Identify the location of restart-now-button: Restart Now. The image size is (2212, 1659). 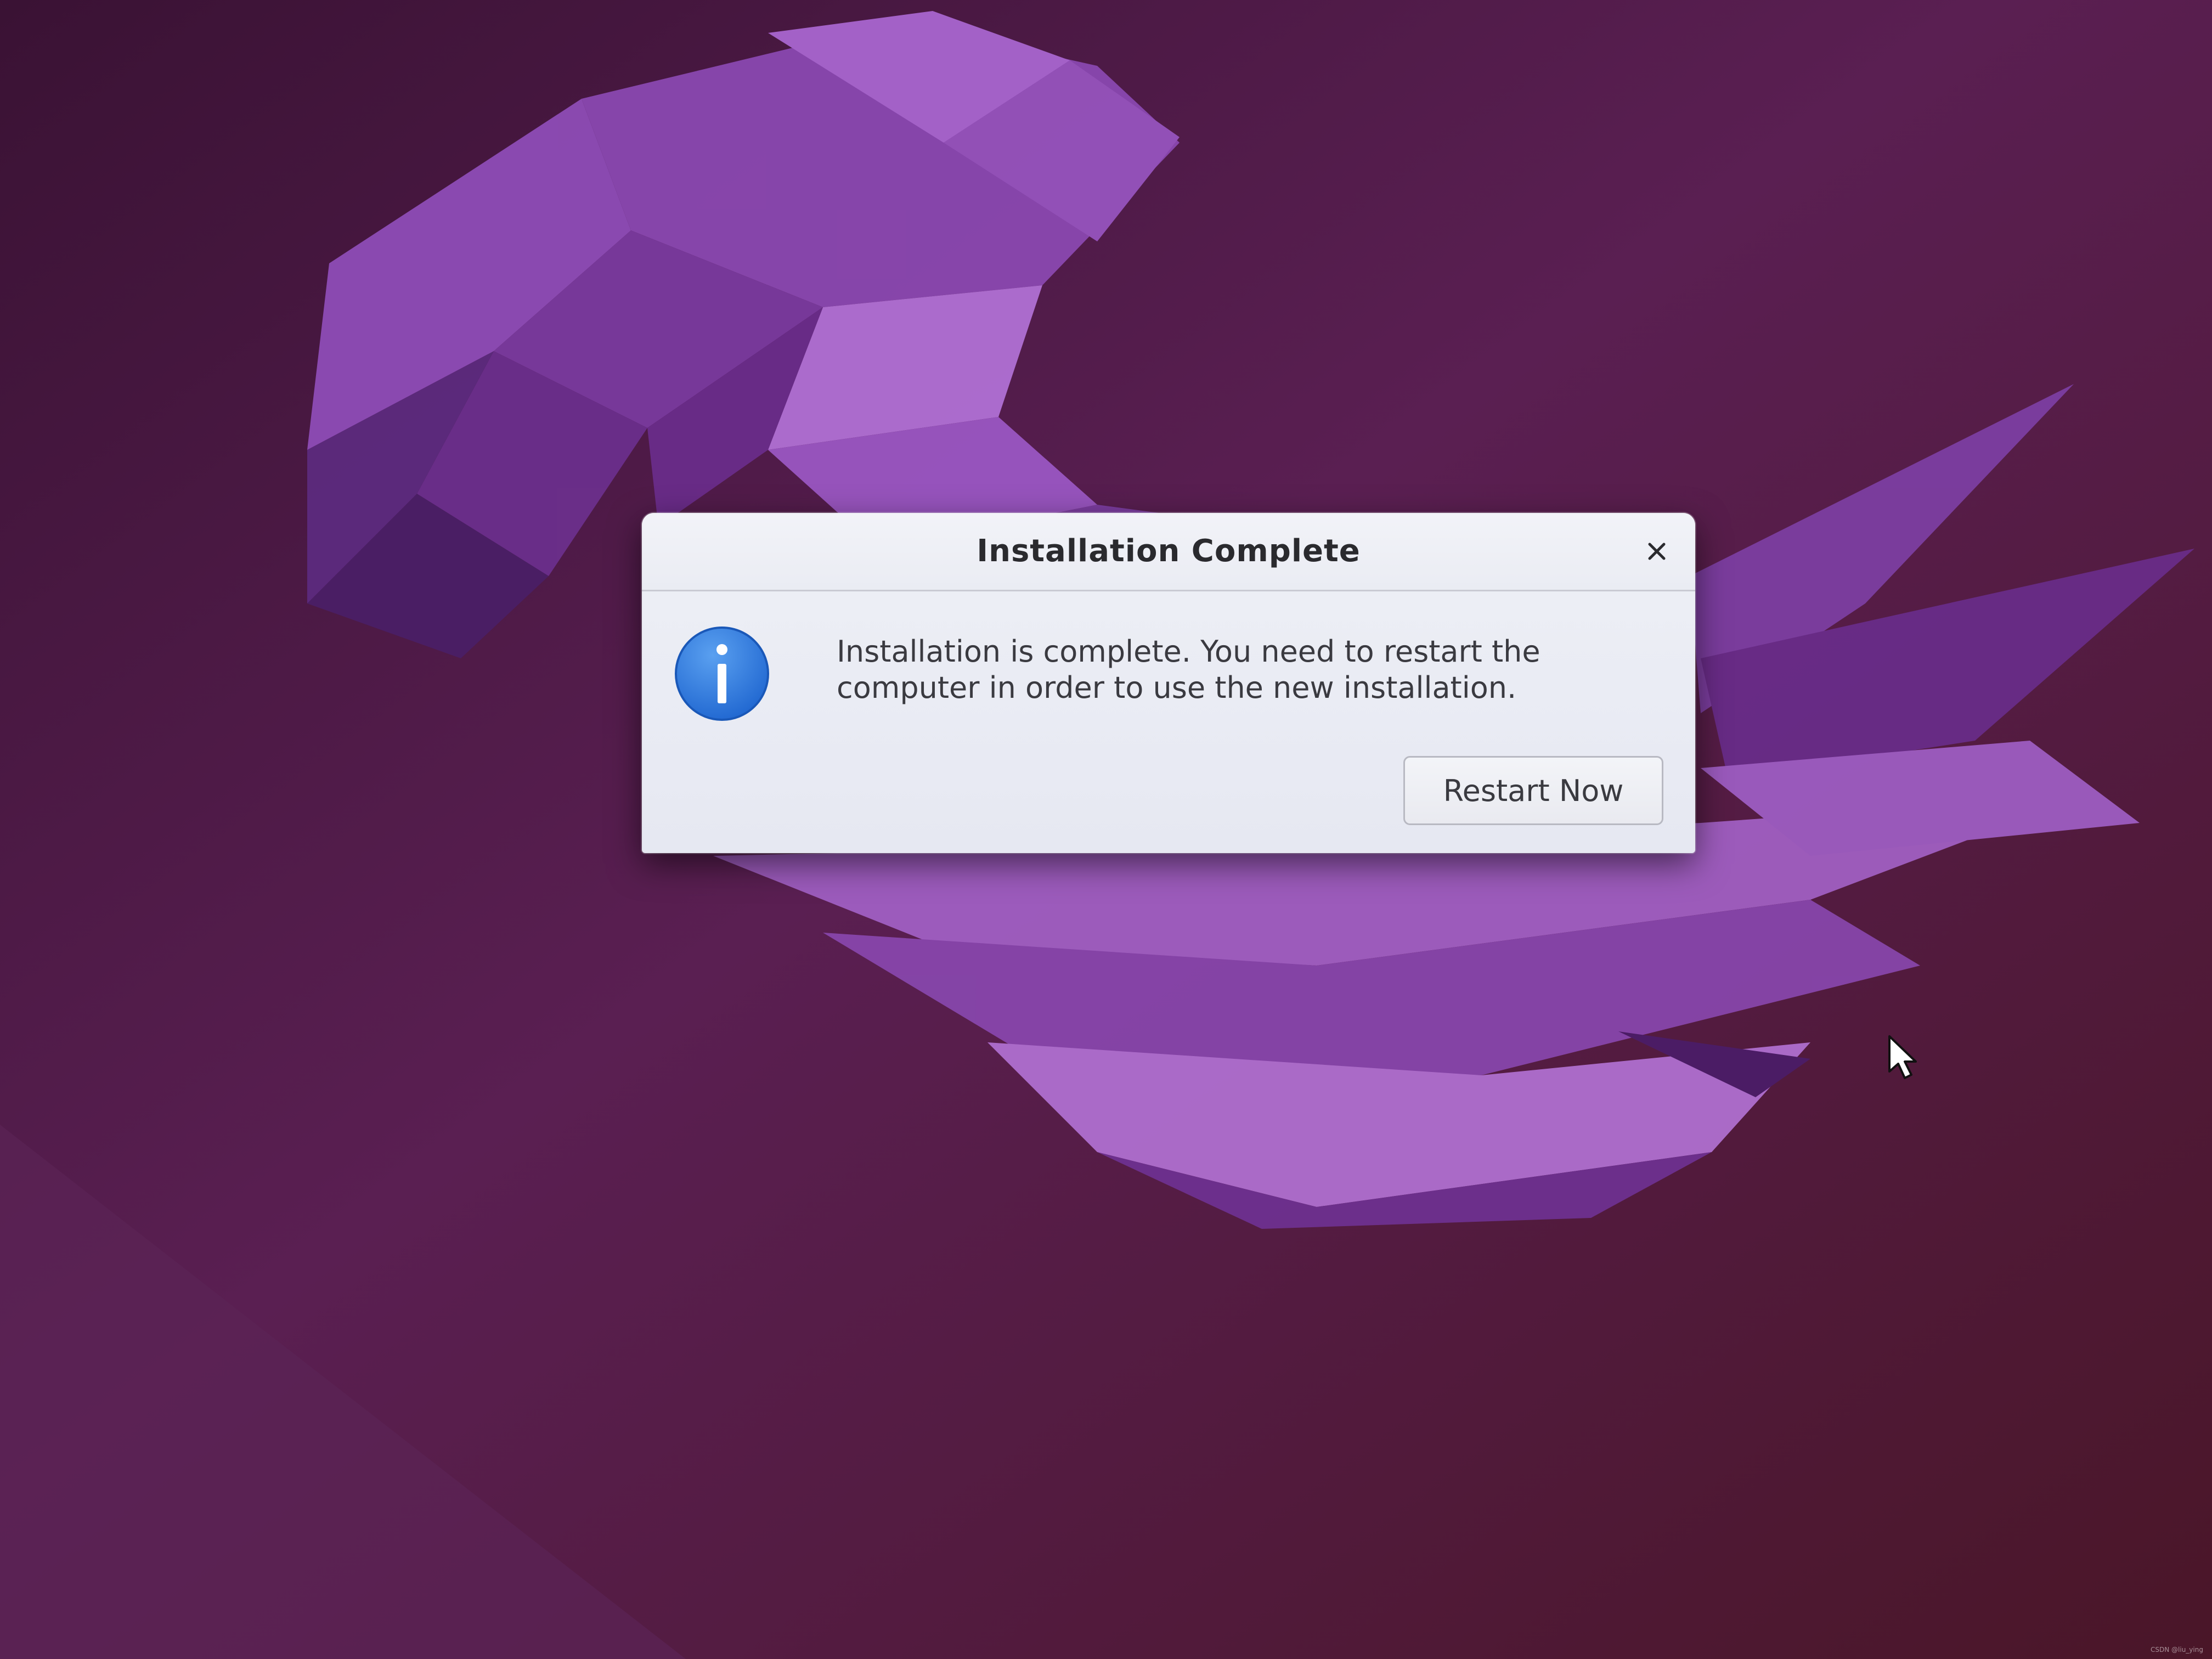
(1533, 790).